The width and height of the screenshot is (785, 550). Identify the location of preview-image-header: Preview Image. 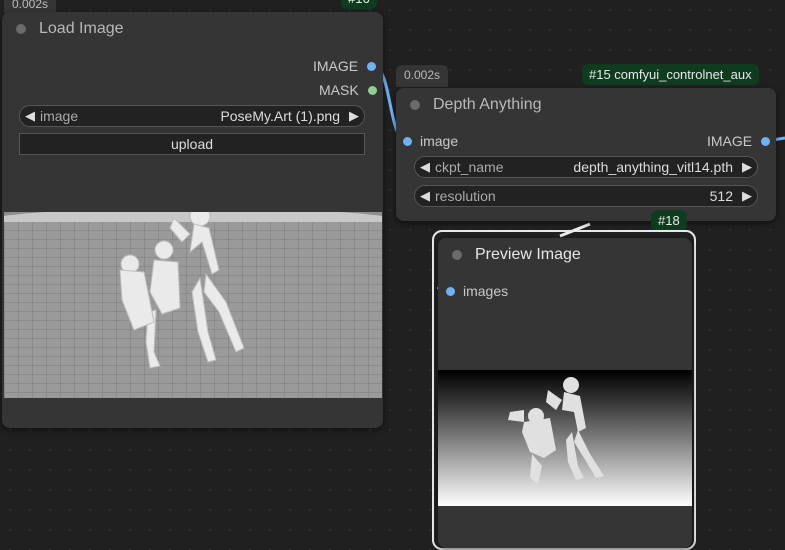
(565, 255).